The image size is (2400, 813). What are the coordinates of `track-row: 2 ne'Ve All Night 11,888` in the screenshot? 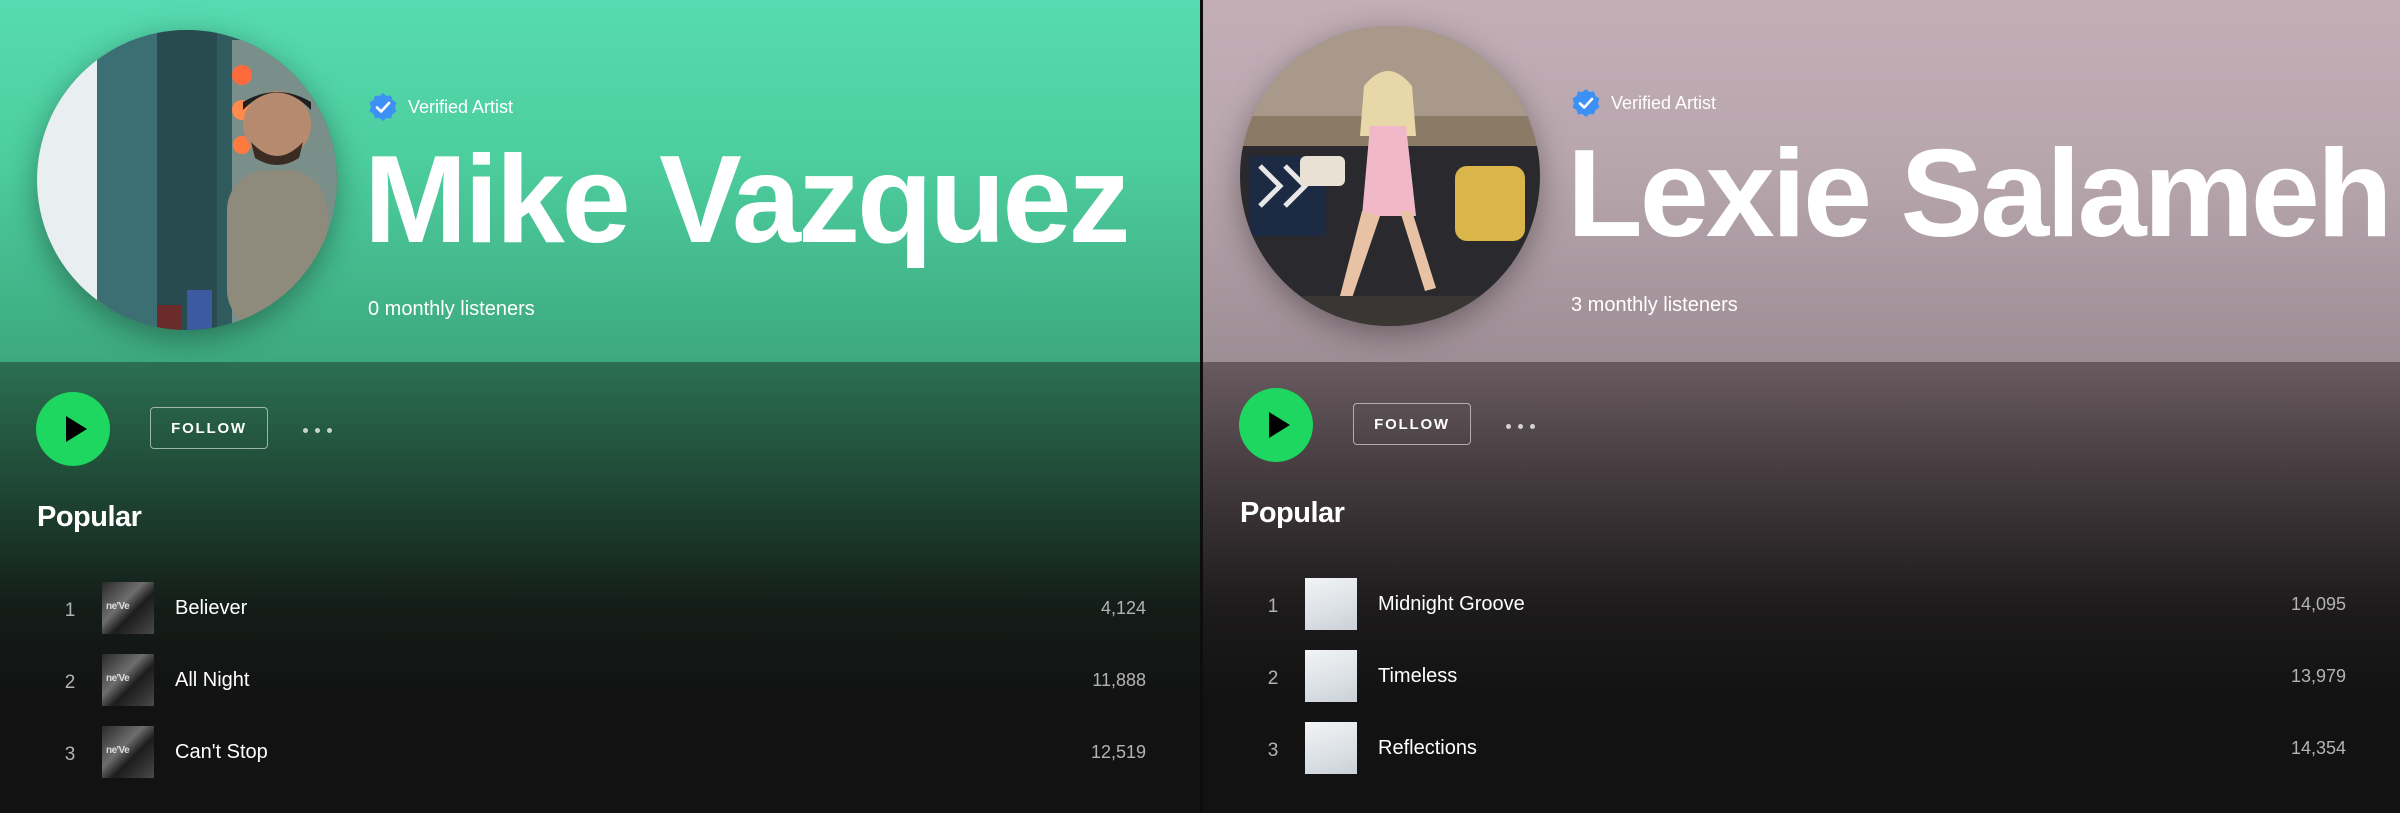 It's located at (600, 688).